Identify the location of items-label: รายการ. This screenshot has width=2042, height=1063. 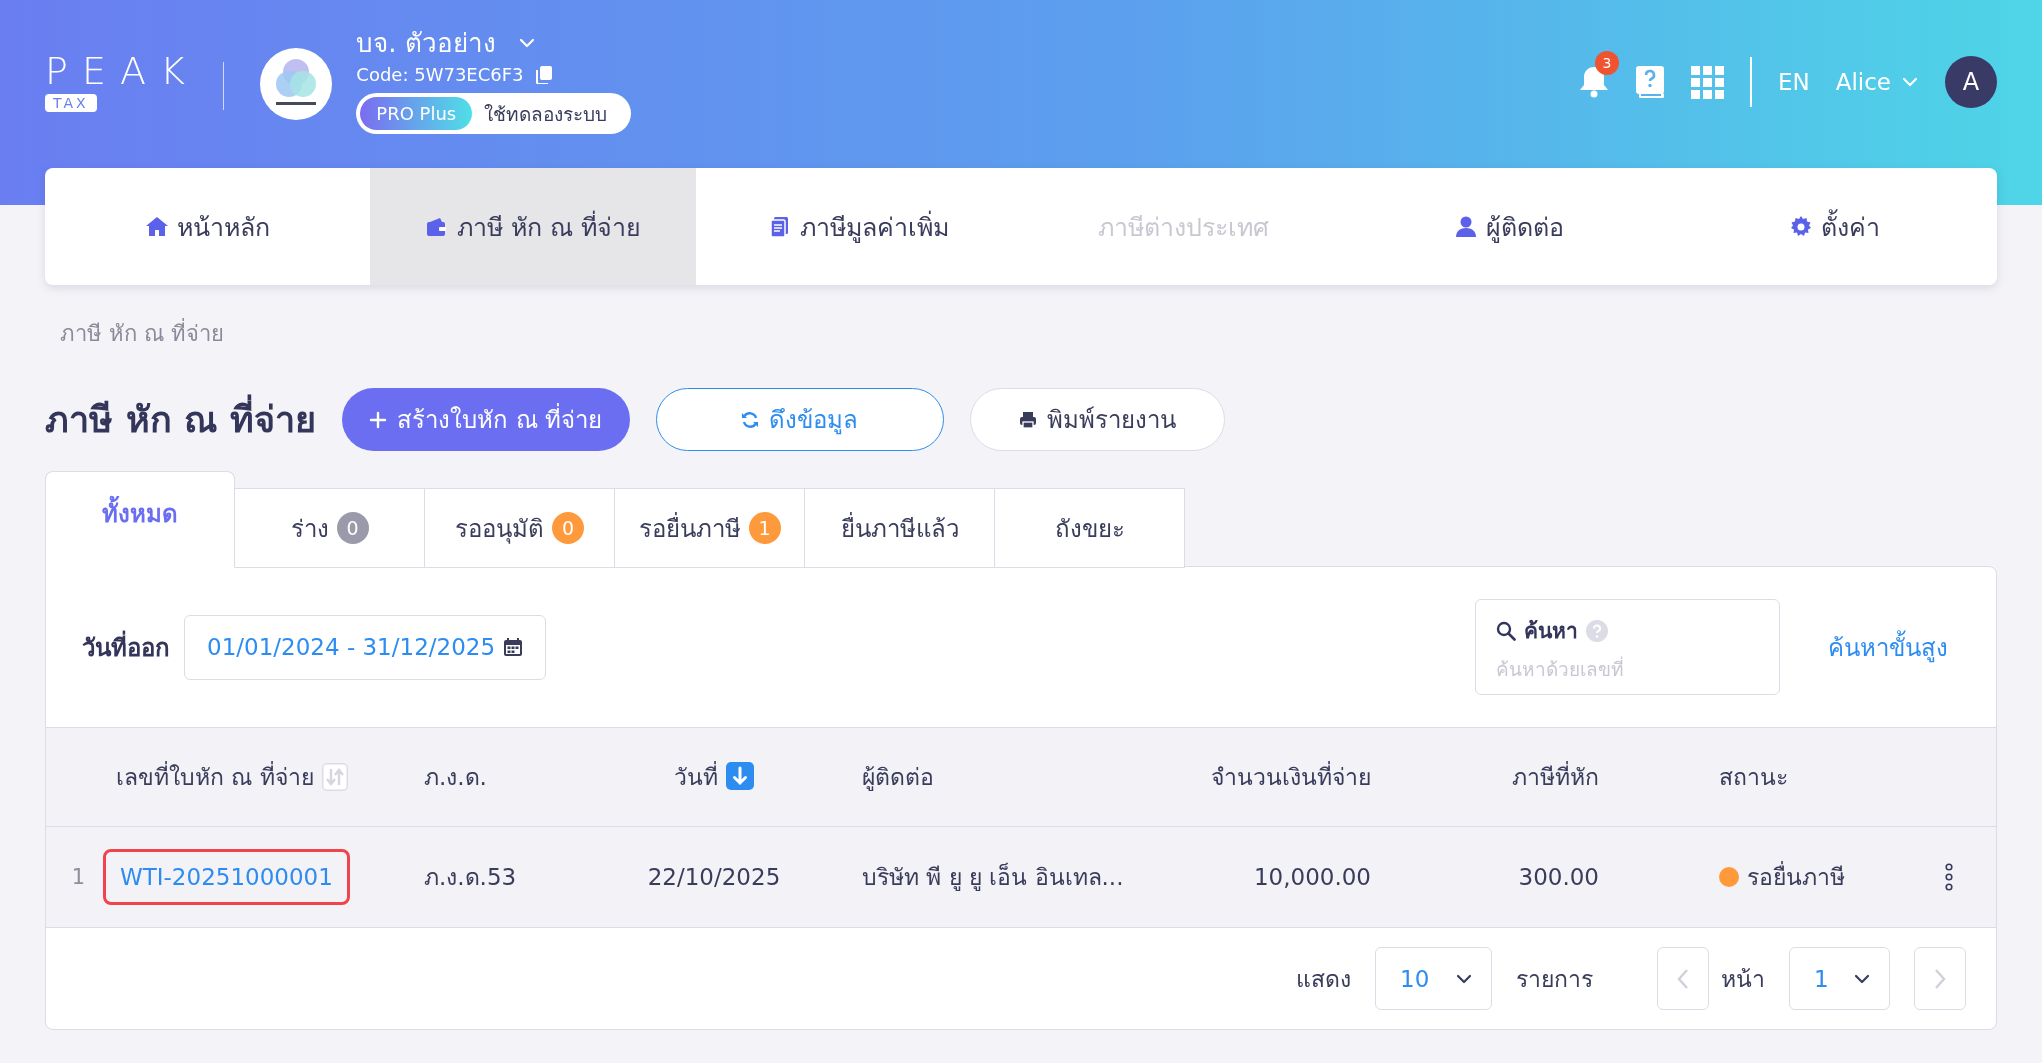
(1554, 979).